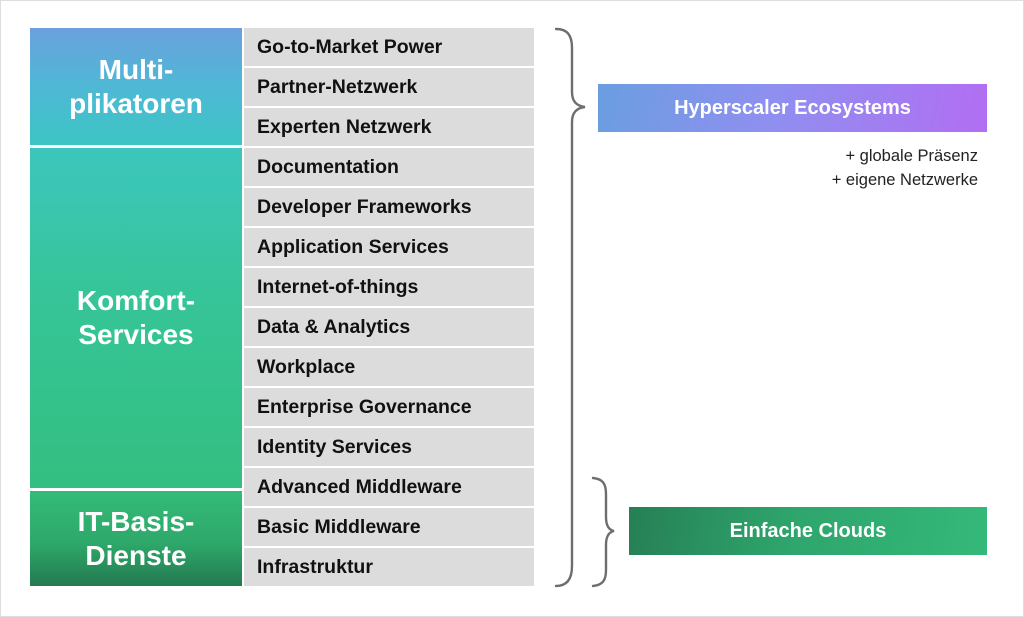  Describe the element at coordinates (911, 156) in the screenshot. I see `note-line: + globale Präsenz` at that location.